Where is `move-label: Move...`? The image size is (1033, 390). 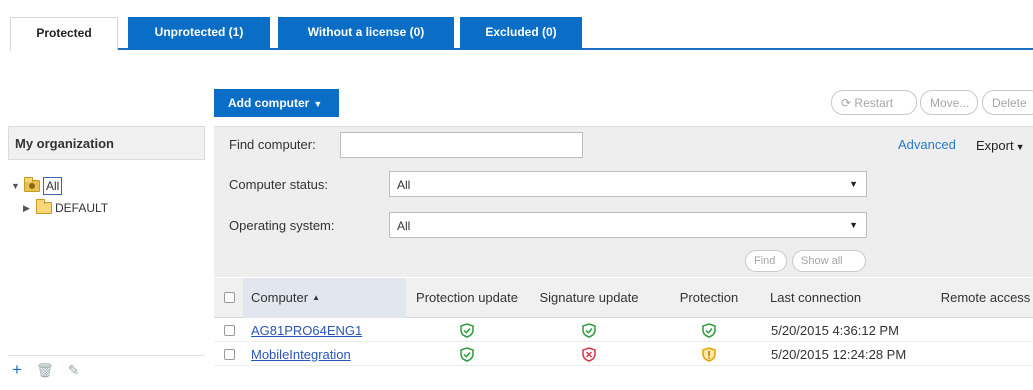 move-label: Move... is located at coordinates (950, 103).